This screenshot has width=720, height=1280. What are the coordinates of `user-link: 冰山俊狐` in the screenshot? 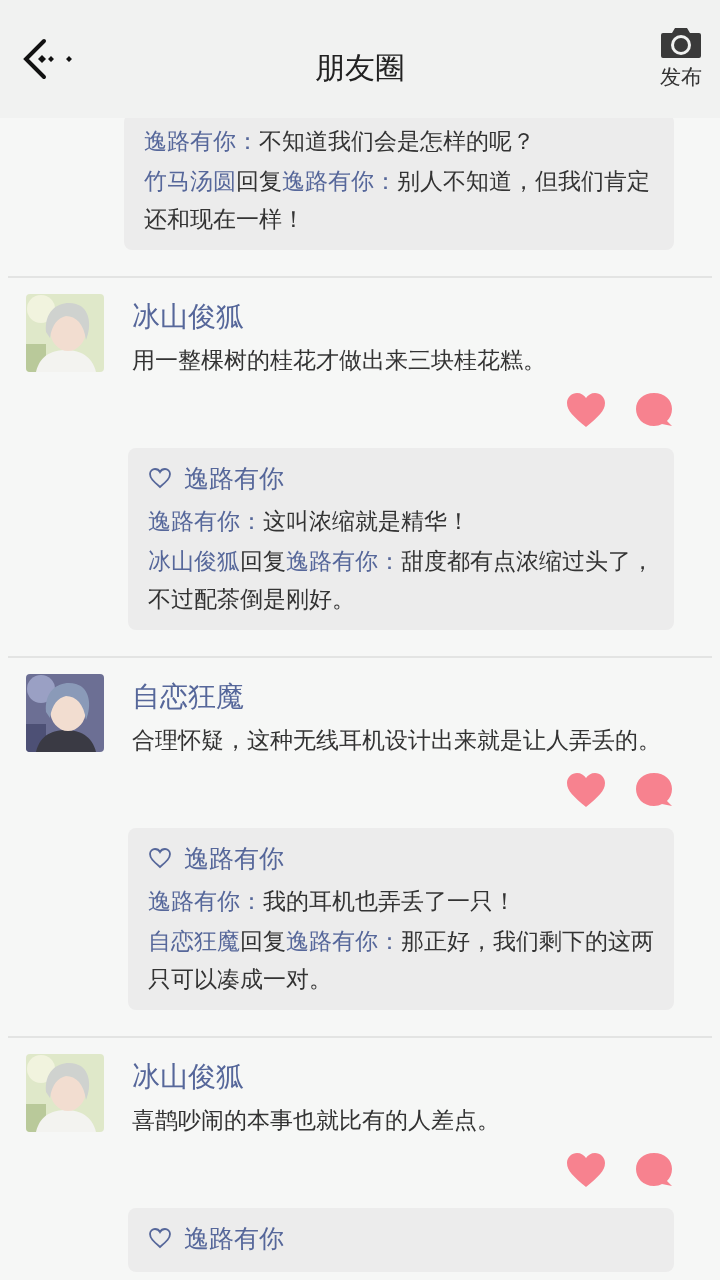 It's located at (194, 561).